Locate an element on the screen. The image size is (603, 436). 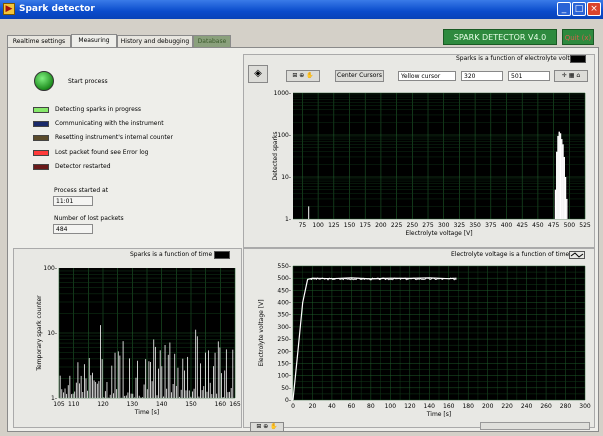
zoom-tools-icon-2: ⊞ ⊕ ✋ is located at coordinates (267, 427).